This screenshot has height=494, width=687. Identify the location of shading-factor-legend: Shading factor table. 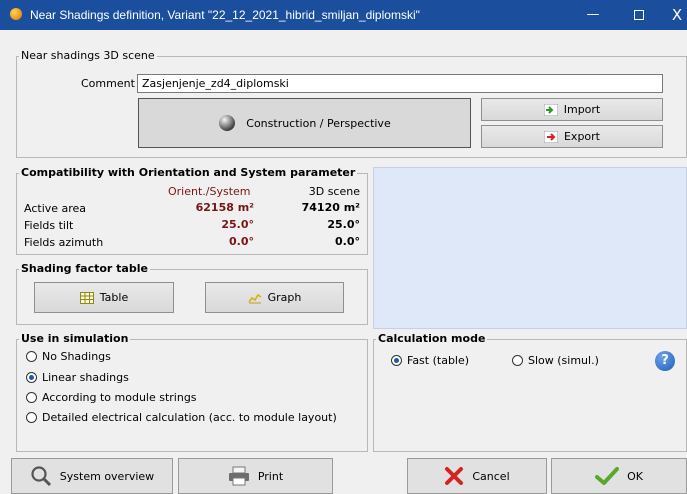
(84, 268).